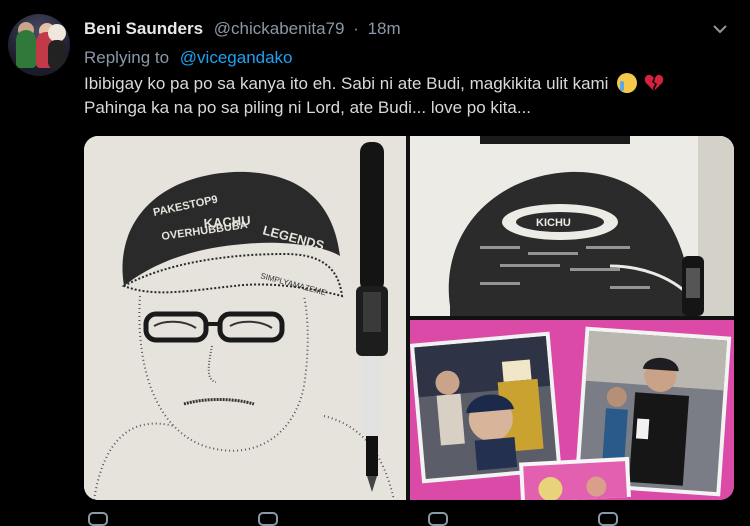 The height and width of the screenshot is (526, 750). I want to click on media-image-cap-closeup: KICHU, so click(572, 226).